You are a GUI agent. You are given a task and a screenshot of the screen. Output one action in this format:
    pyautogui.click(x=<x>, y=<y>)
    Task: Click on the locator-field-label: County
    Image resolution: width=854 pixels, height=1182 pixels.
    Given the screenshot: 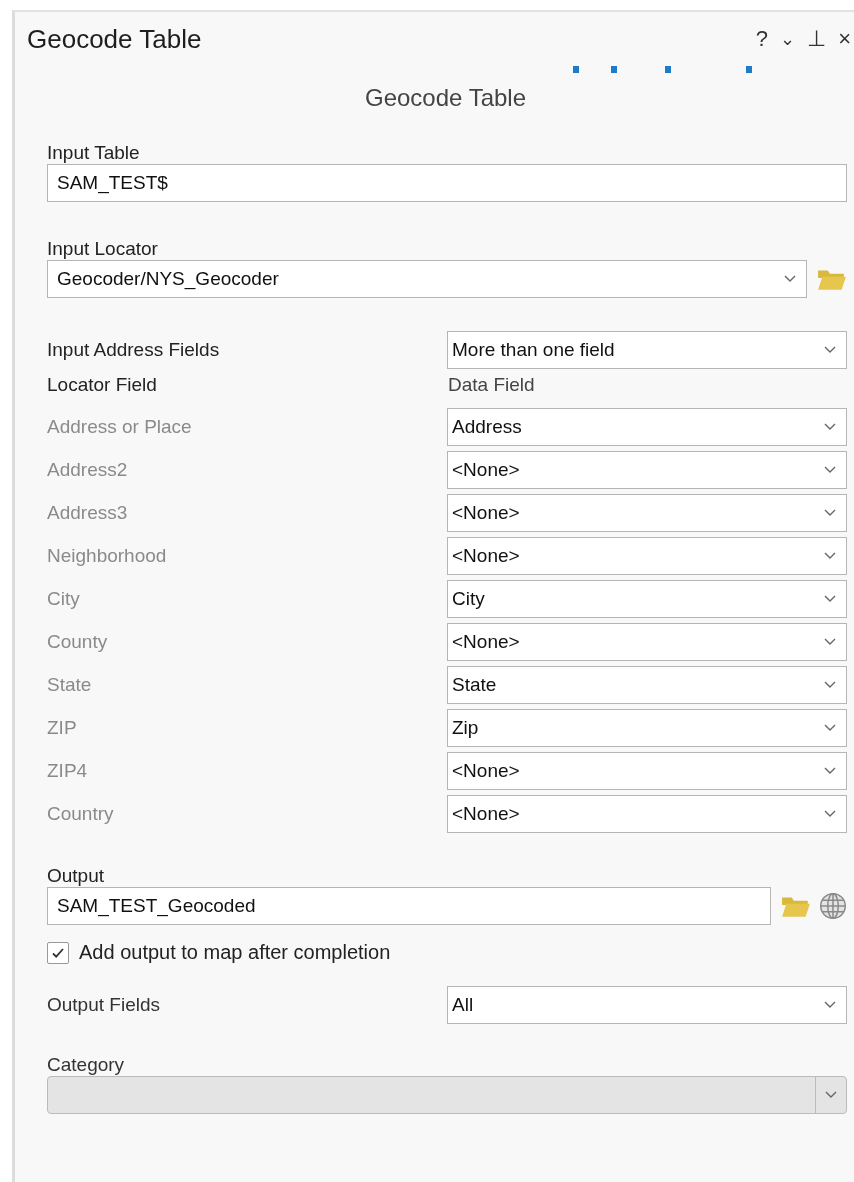 What is the action you would take?
    pyautogui.click(x=78, y=642)
    